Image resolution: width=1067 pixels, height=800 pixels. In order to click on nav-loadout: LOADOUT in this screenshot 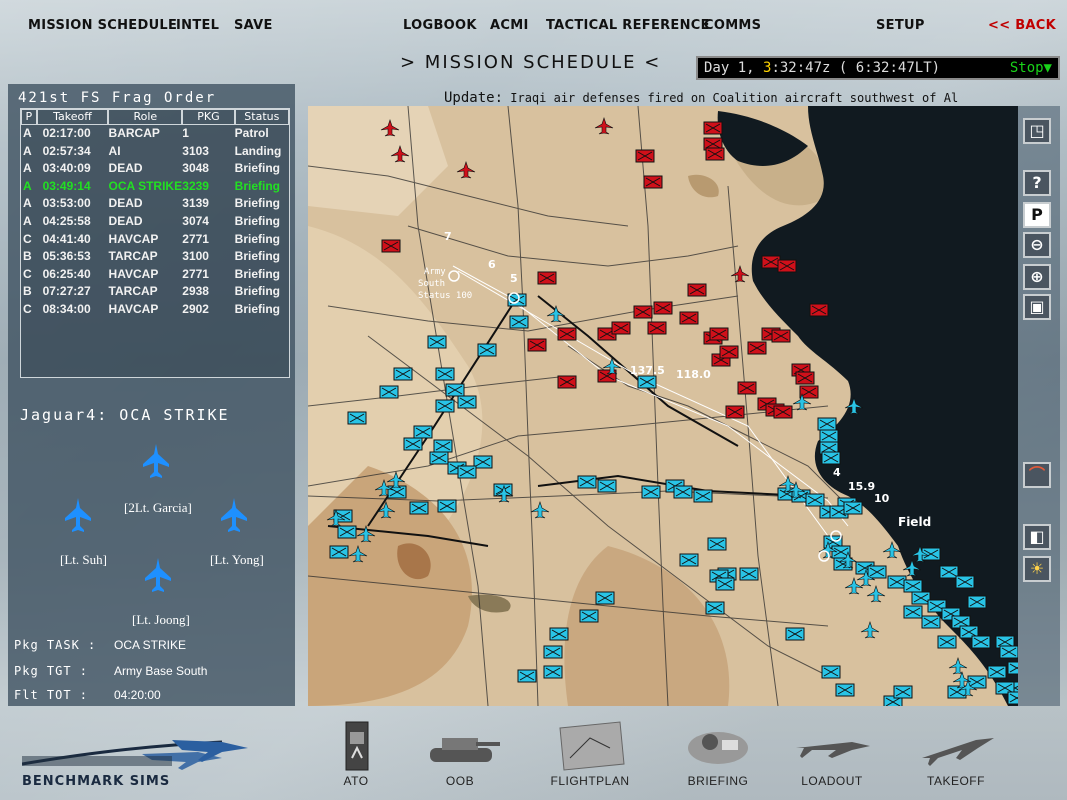, I will do `click(832, 755)`.